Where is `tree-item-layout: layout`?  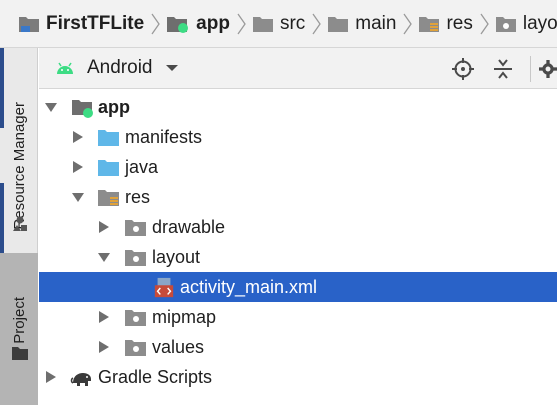 tree-item-layout: layout is located at coordinates (298, 257).